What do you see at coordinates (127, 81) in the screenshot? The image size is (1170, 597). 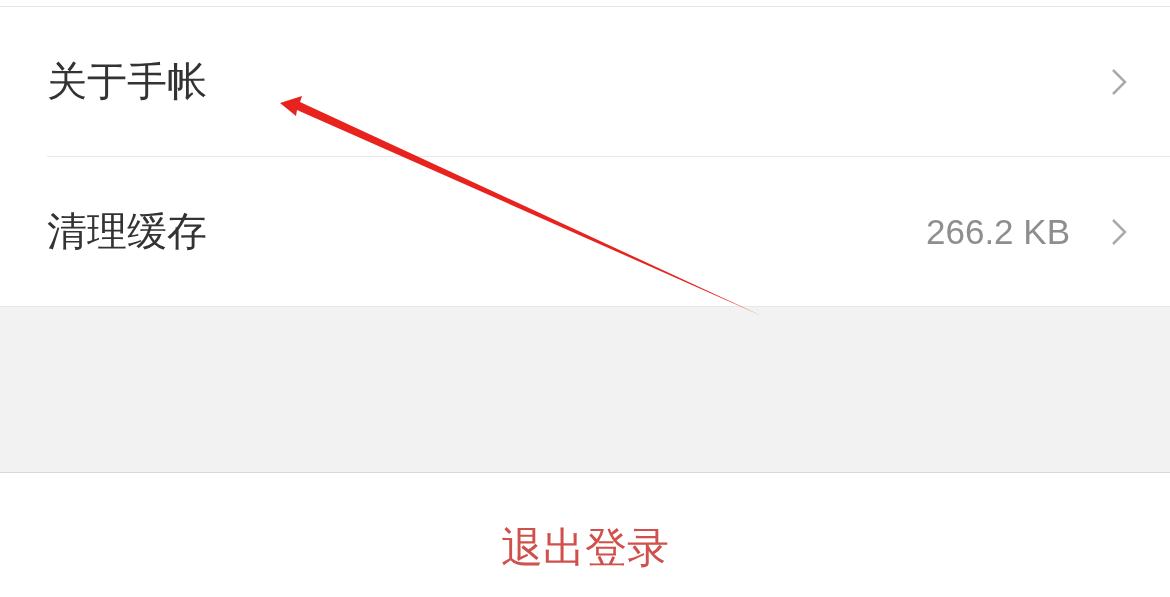 I see `settings-label: 关于手帐` at bounding box center [127, 81].